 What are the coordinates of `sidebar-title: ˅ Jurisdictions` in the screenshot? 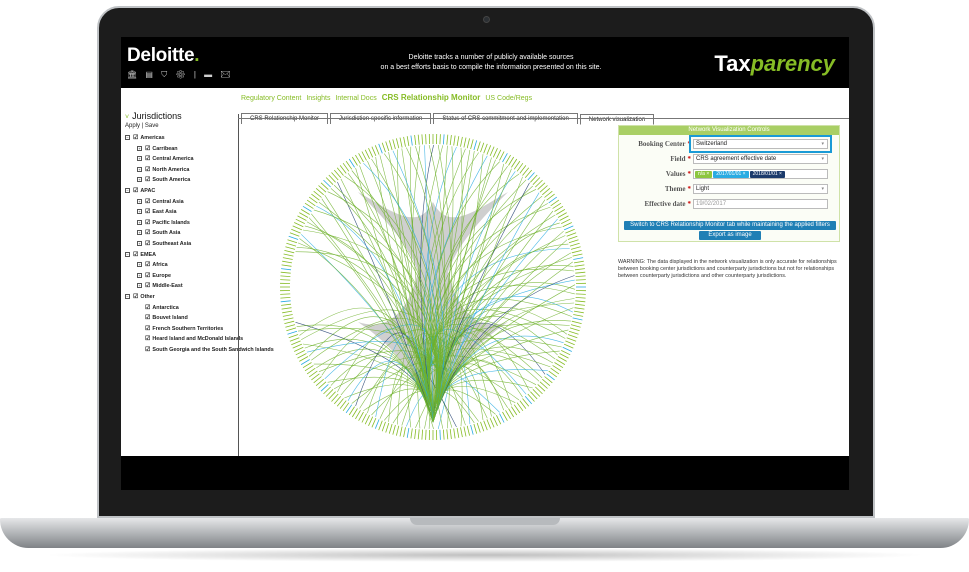 It's located at (153, 116).